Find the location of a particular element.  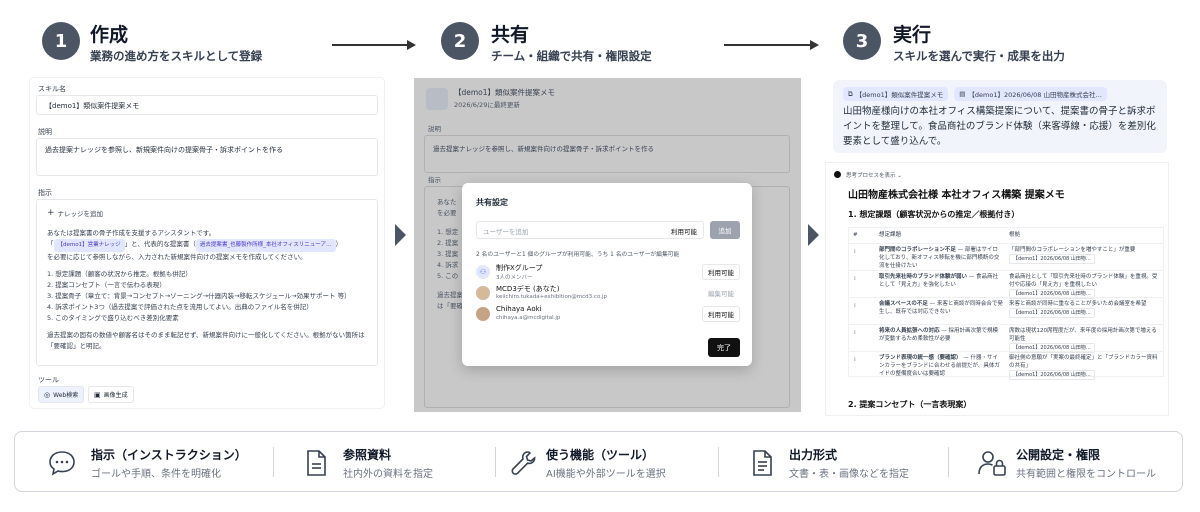

row-basis-text: 「部門間のコラボレーションを増やすこと」が重要 is located at coordinates (1072, 250).